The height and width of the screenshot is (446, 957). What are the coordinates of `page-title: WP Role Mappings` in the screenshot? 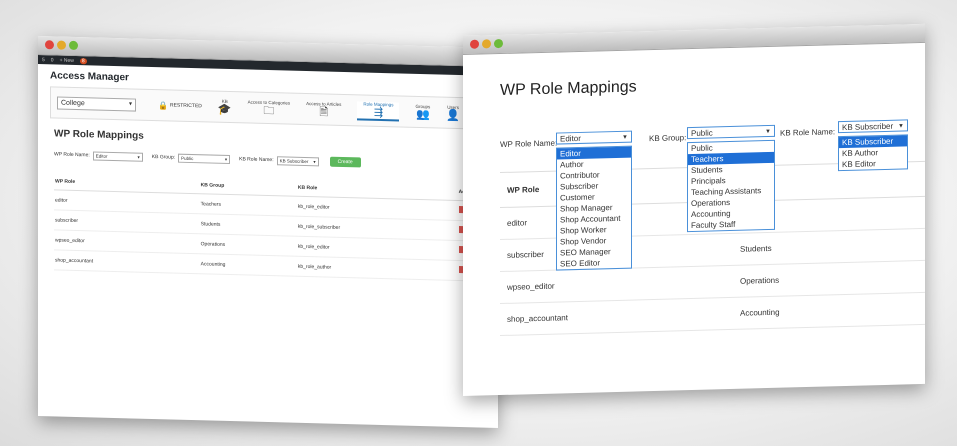 It's located at (568, 89).